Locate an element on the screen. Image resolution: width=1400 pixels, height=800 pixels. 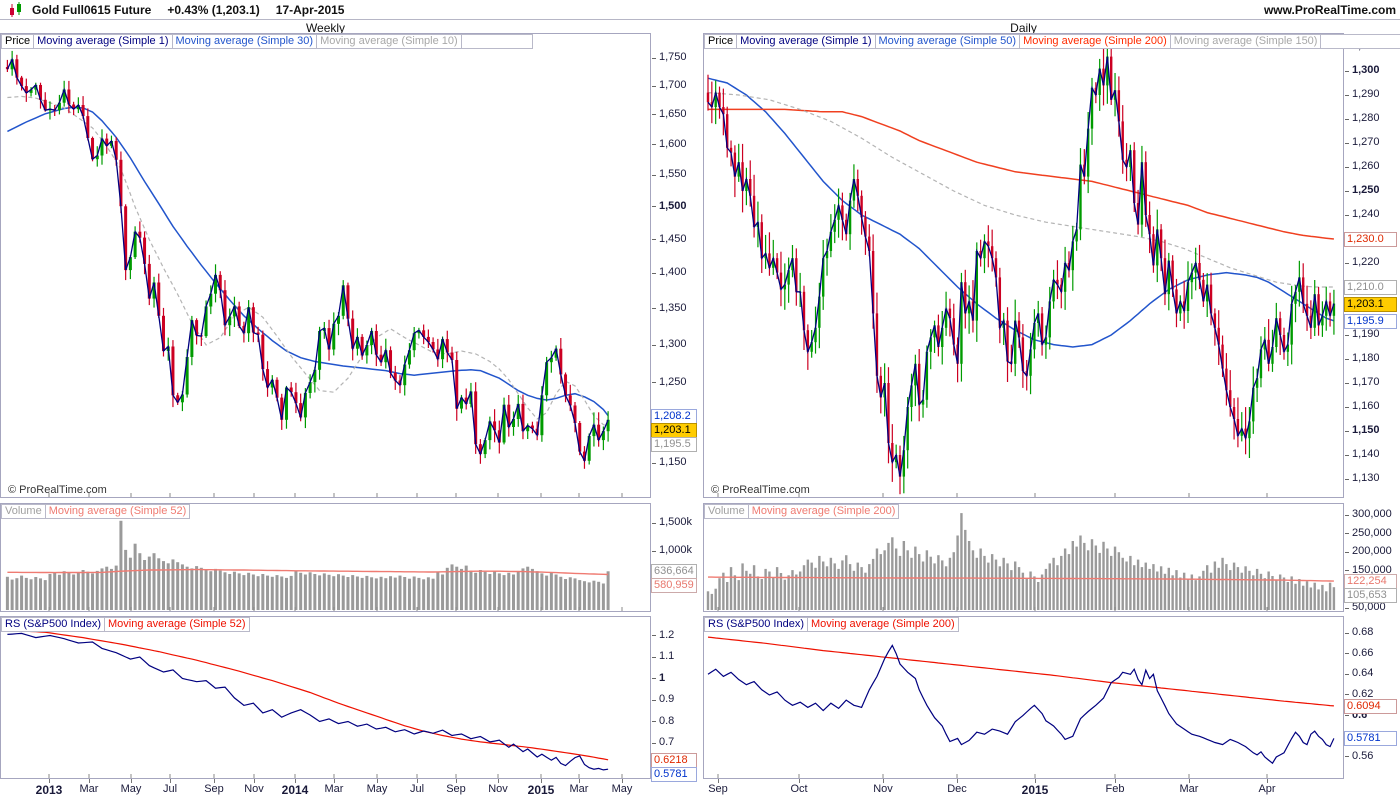
axis-label: 0.64 is located at coordinates (1363, 673).